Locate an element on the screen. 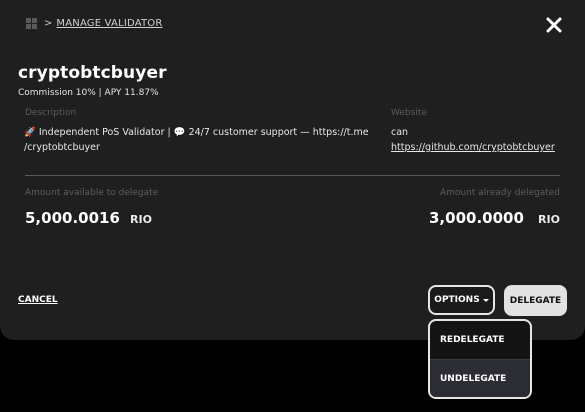 This screenshot has height=412, width=585. grid-icon is located at coordinates (31, 23).